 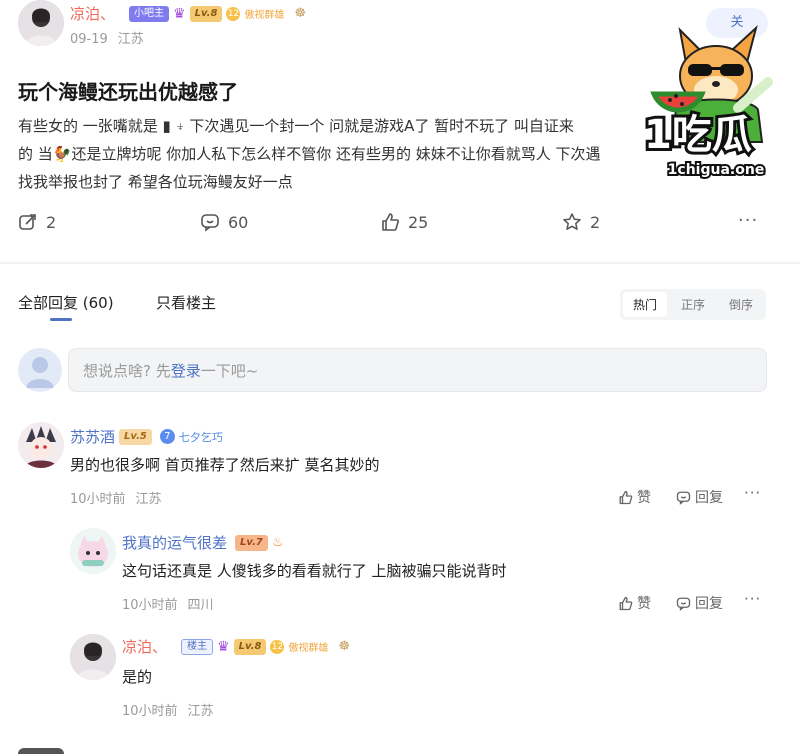 What do you see at coordinates (167, 436) in the screenshot?
I see `tag-medal-icon: 7` at bounding box center [167, 436].